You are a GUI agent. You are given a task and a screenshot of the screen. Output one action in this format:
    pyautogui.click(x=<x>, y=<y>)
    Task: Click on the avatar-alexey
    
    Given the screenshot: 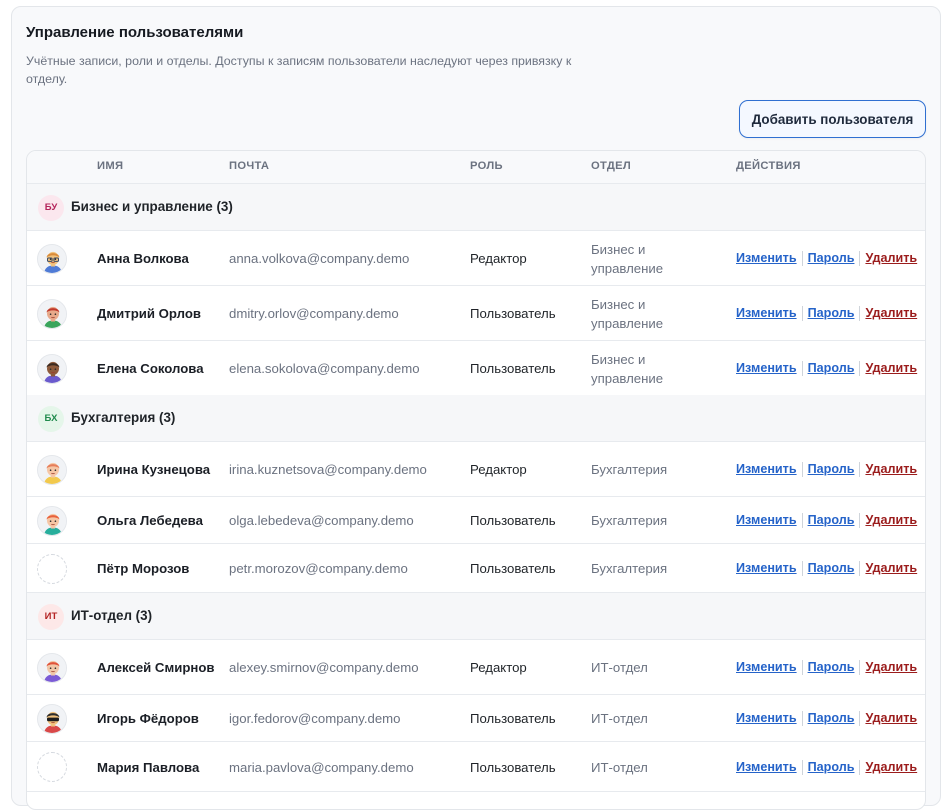 What is the action you would take?
    pyautogui.click(x=52, y=667)
    